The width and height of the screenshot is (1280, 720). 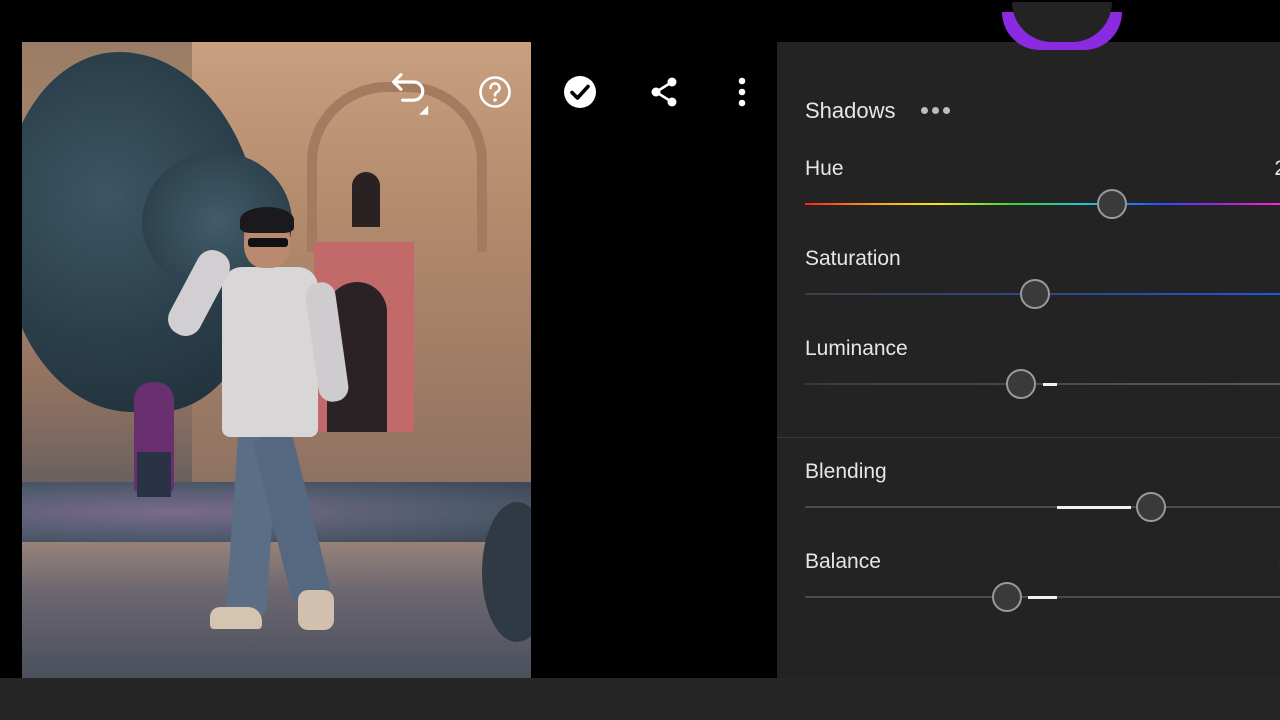 I want to click on balance-slider, so click(x=1042, y=597).